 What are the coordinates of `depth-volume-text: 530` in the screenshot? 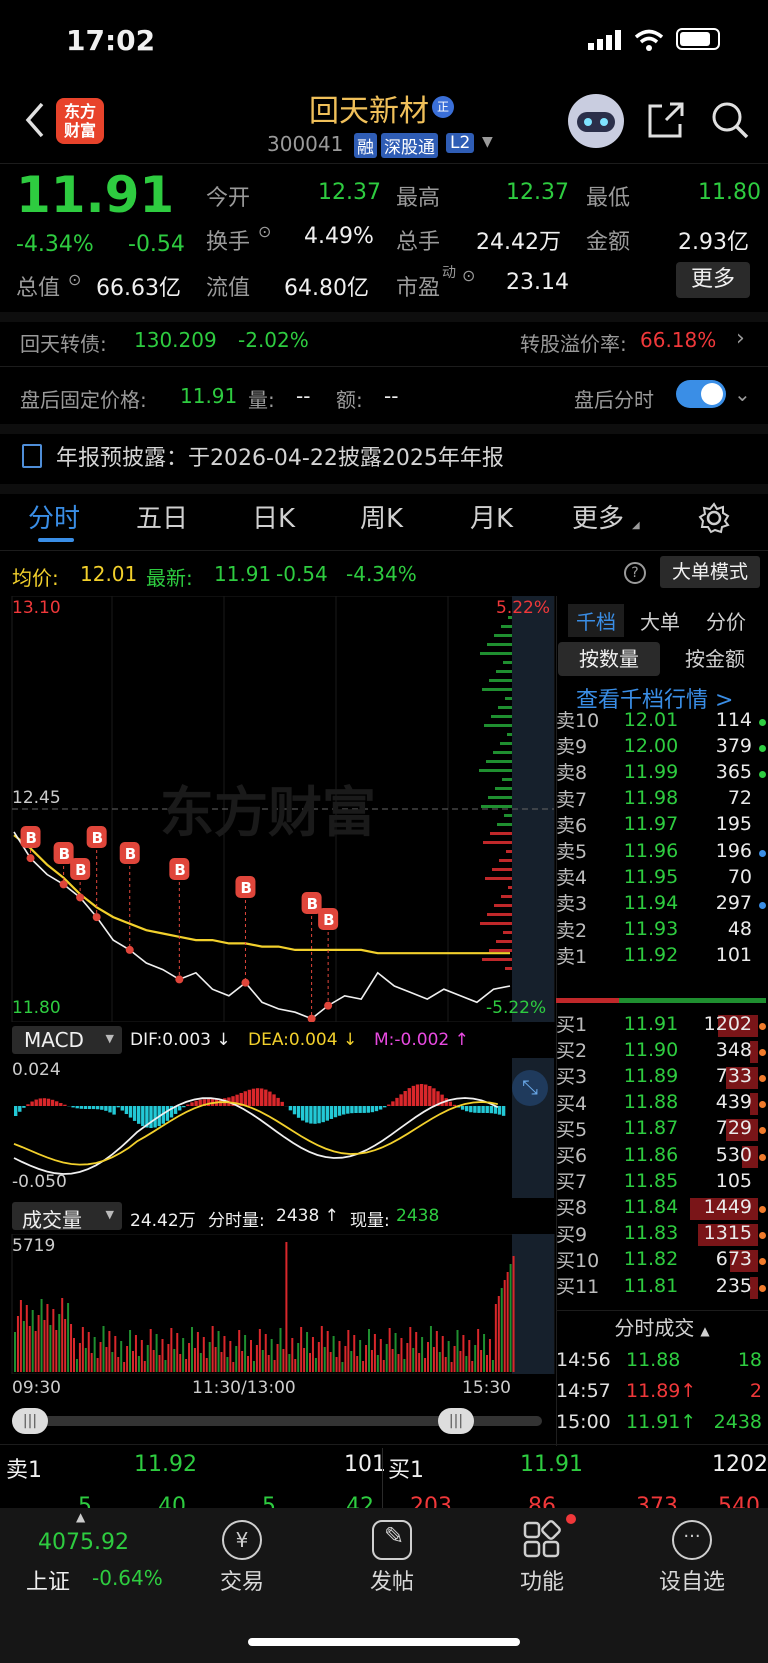 It's located at (733, 1154).